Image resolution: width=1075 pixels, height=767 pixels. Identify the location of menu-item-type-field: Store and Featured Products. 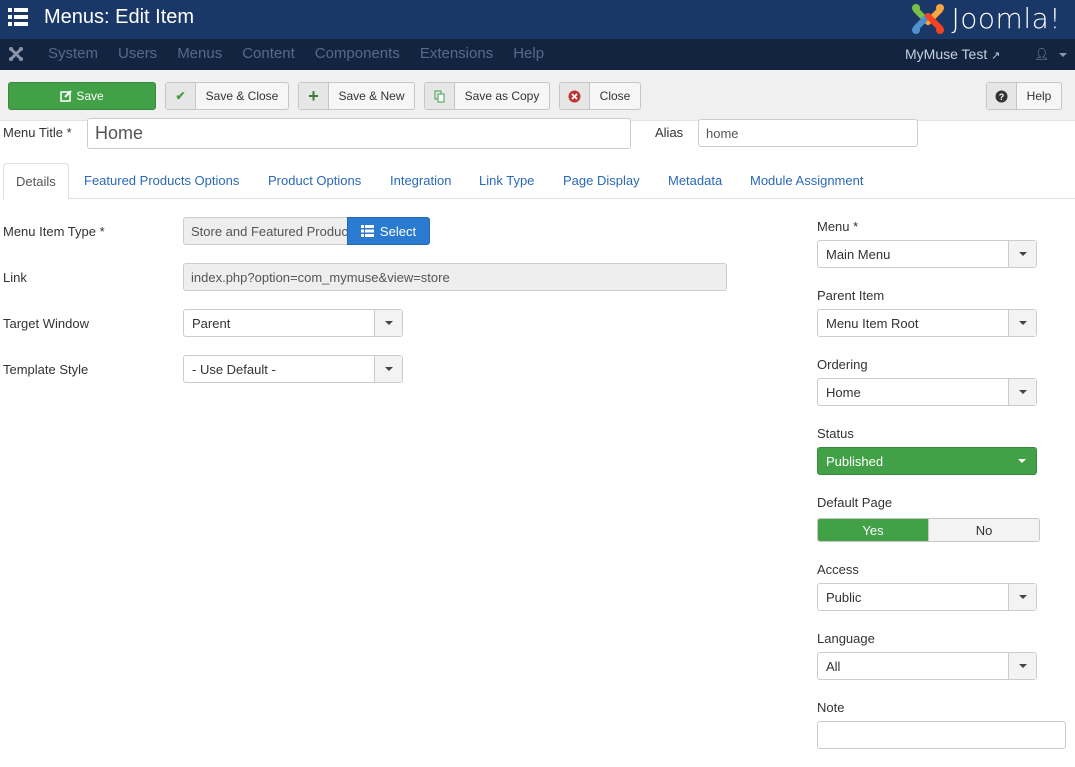
(265, 231).